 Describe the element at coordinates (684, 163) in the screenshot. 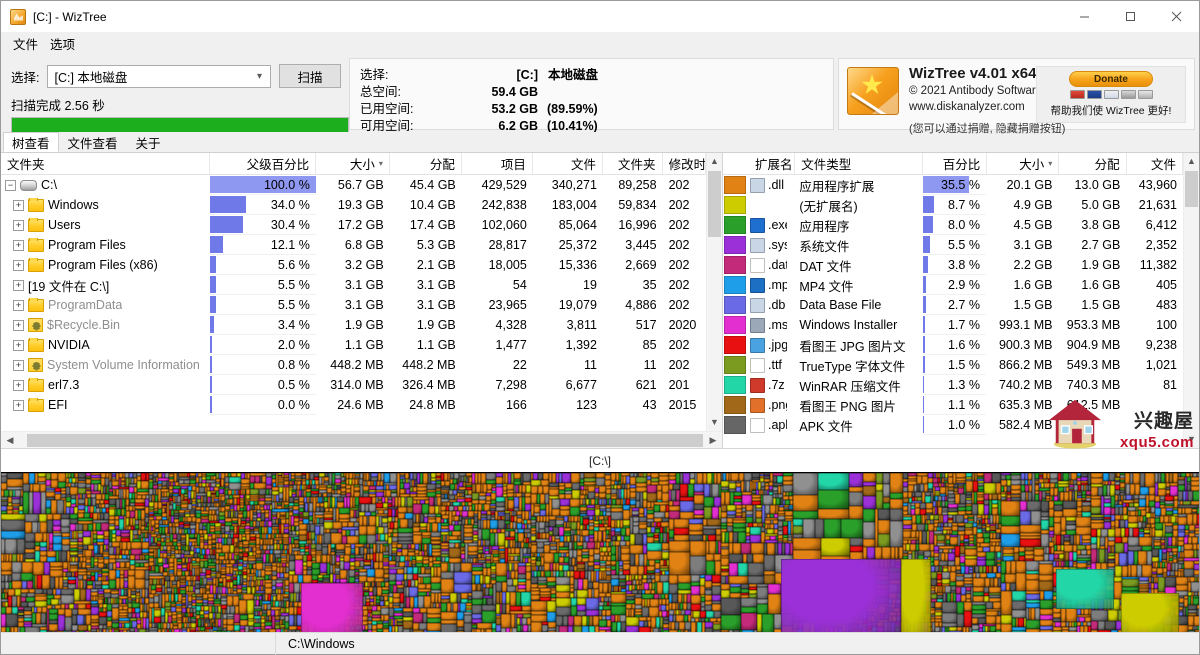

I see `tree-column-header: 修改时间` at that location.